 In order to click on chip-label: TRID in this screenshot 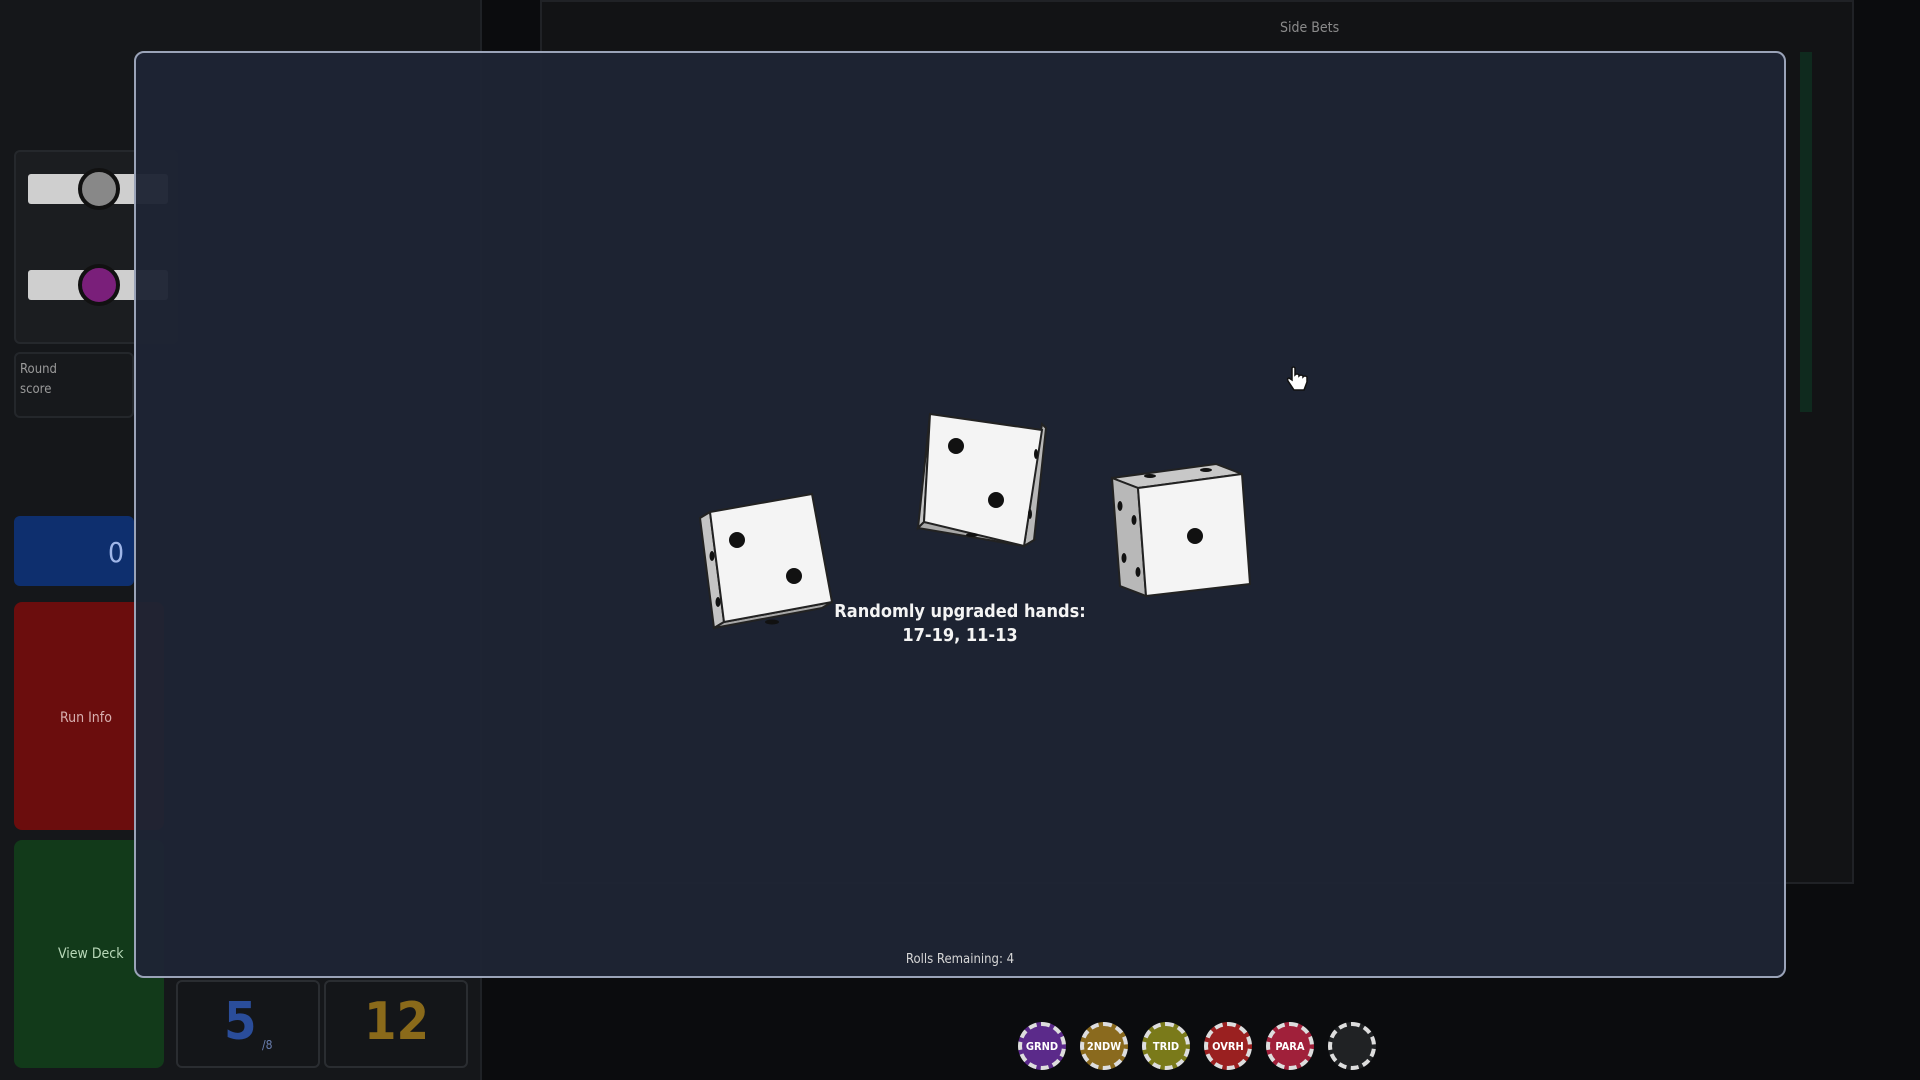, I will do `click(1166, 1046)`.